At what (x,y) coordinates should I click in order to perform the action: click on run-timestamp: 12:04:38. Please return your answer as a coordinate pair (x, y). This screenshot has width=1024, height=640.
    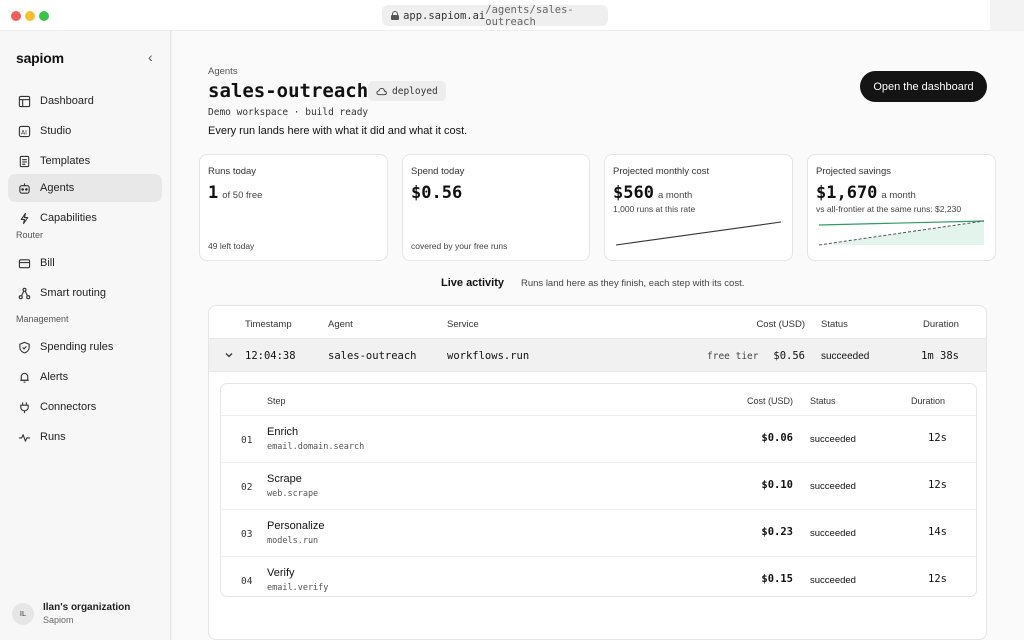
    Looking at the image, I should click on (270, 356).